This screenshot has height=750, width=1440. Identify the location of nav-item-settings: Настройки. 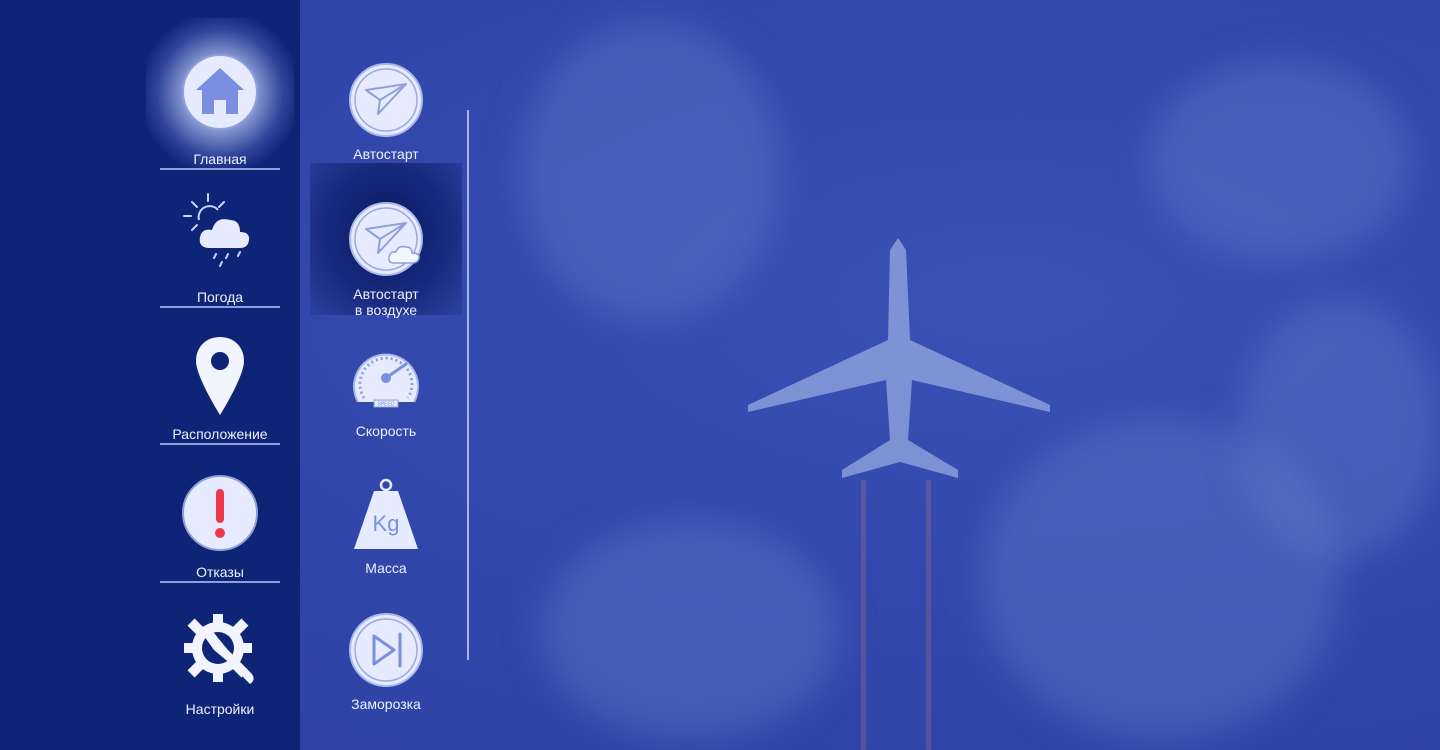
(220, 649).